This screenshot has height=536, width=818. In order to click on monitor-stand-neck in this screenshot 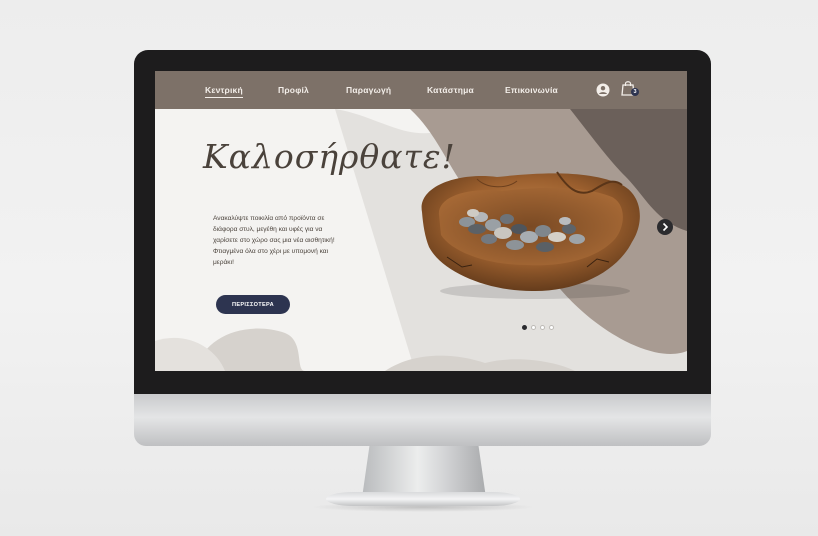, I will do `click(424, 472)`.